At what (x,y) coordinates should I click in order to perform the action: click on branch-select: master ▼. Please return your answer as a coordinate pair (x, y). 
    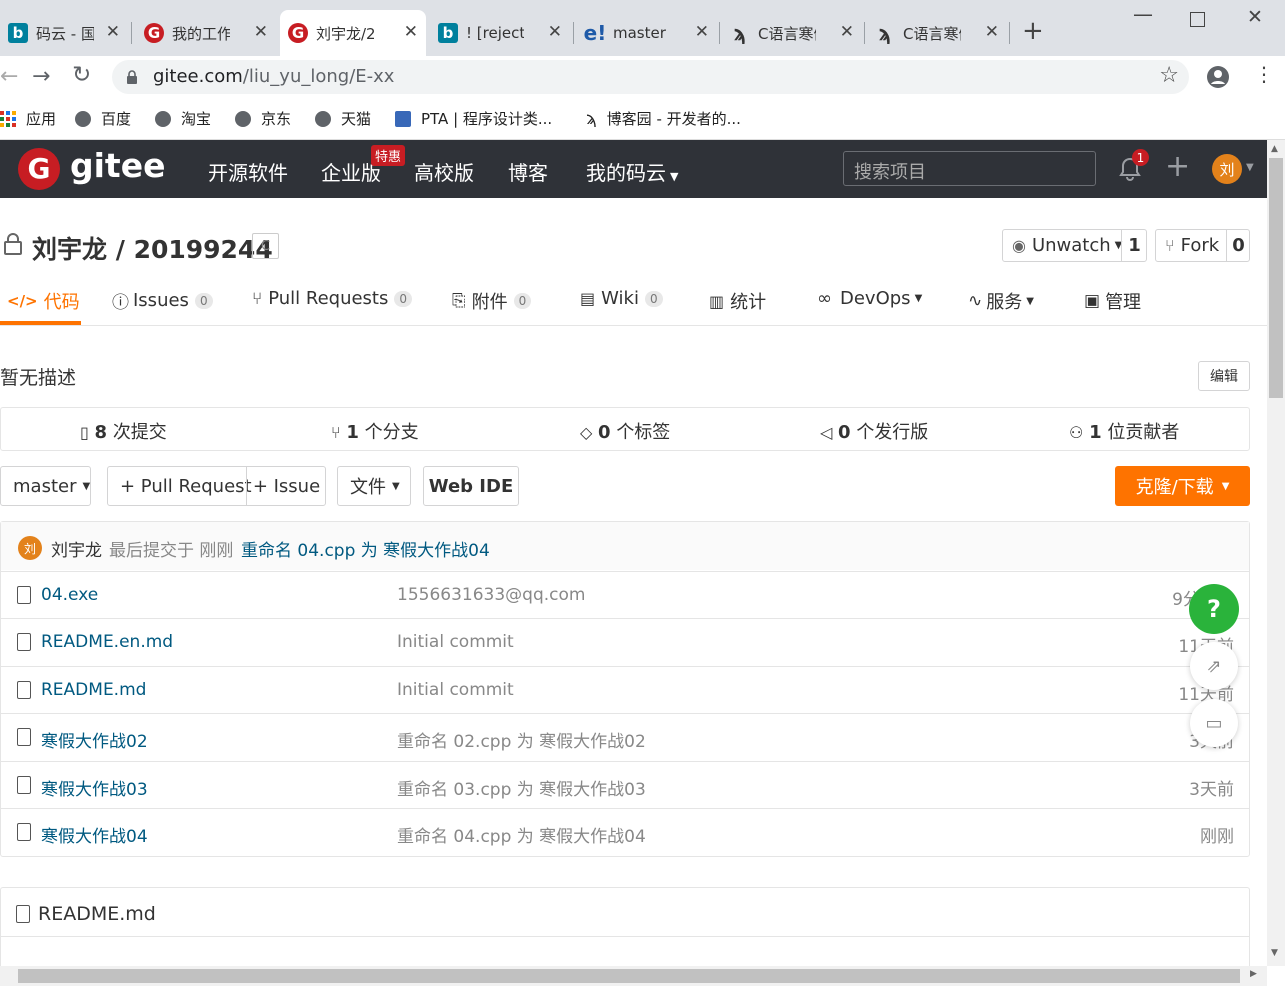
    Looking at the image, I should click on (45, 486).